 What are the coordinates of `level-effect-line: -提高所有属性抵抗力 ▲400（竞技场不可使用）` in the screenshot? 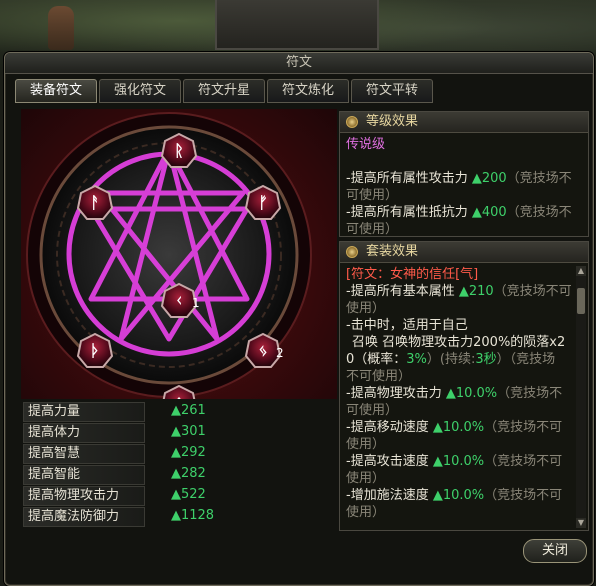 It's located at (459, 221).